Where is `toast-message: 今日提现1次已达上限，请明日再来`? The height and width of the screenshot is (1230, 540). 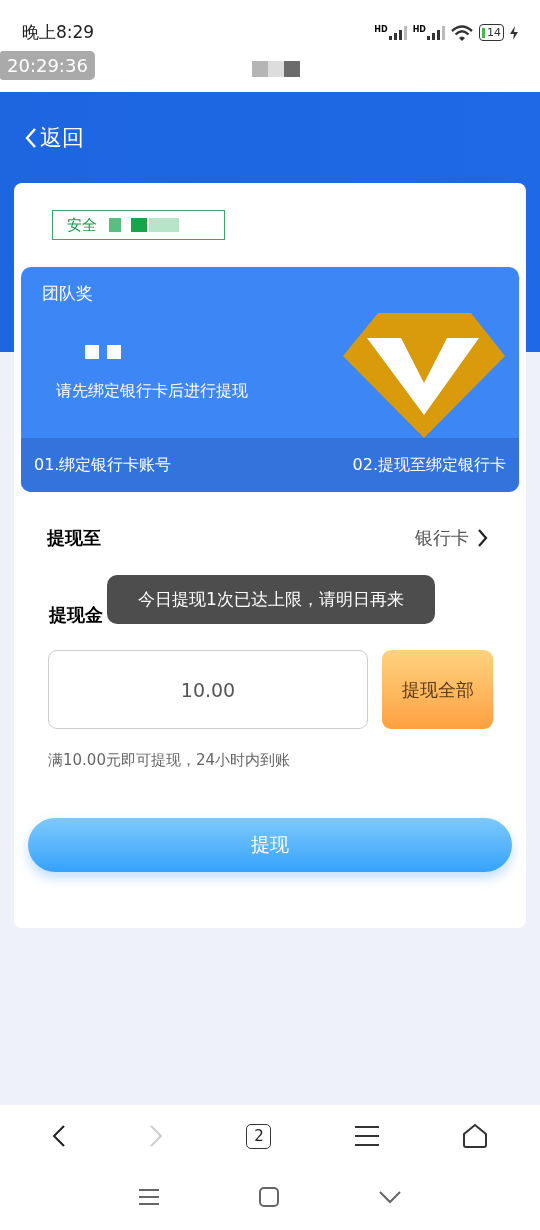
toast-message: 今日提现1次已达上限，请明日再来 is located at coordinates (271, 599).